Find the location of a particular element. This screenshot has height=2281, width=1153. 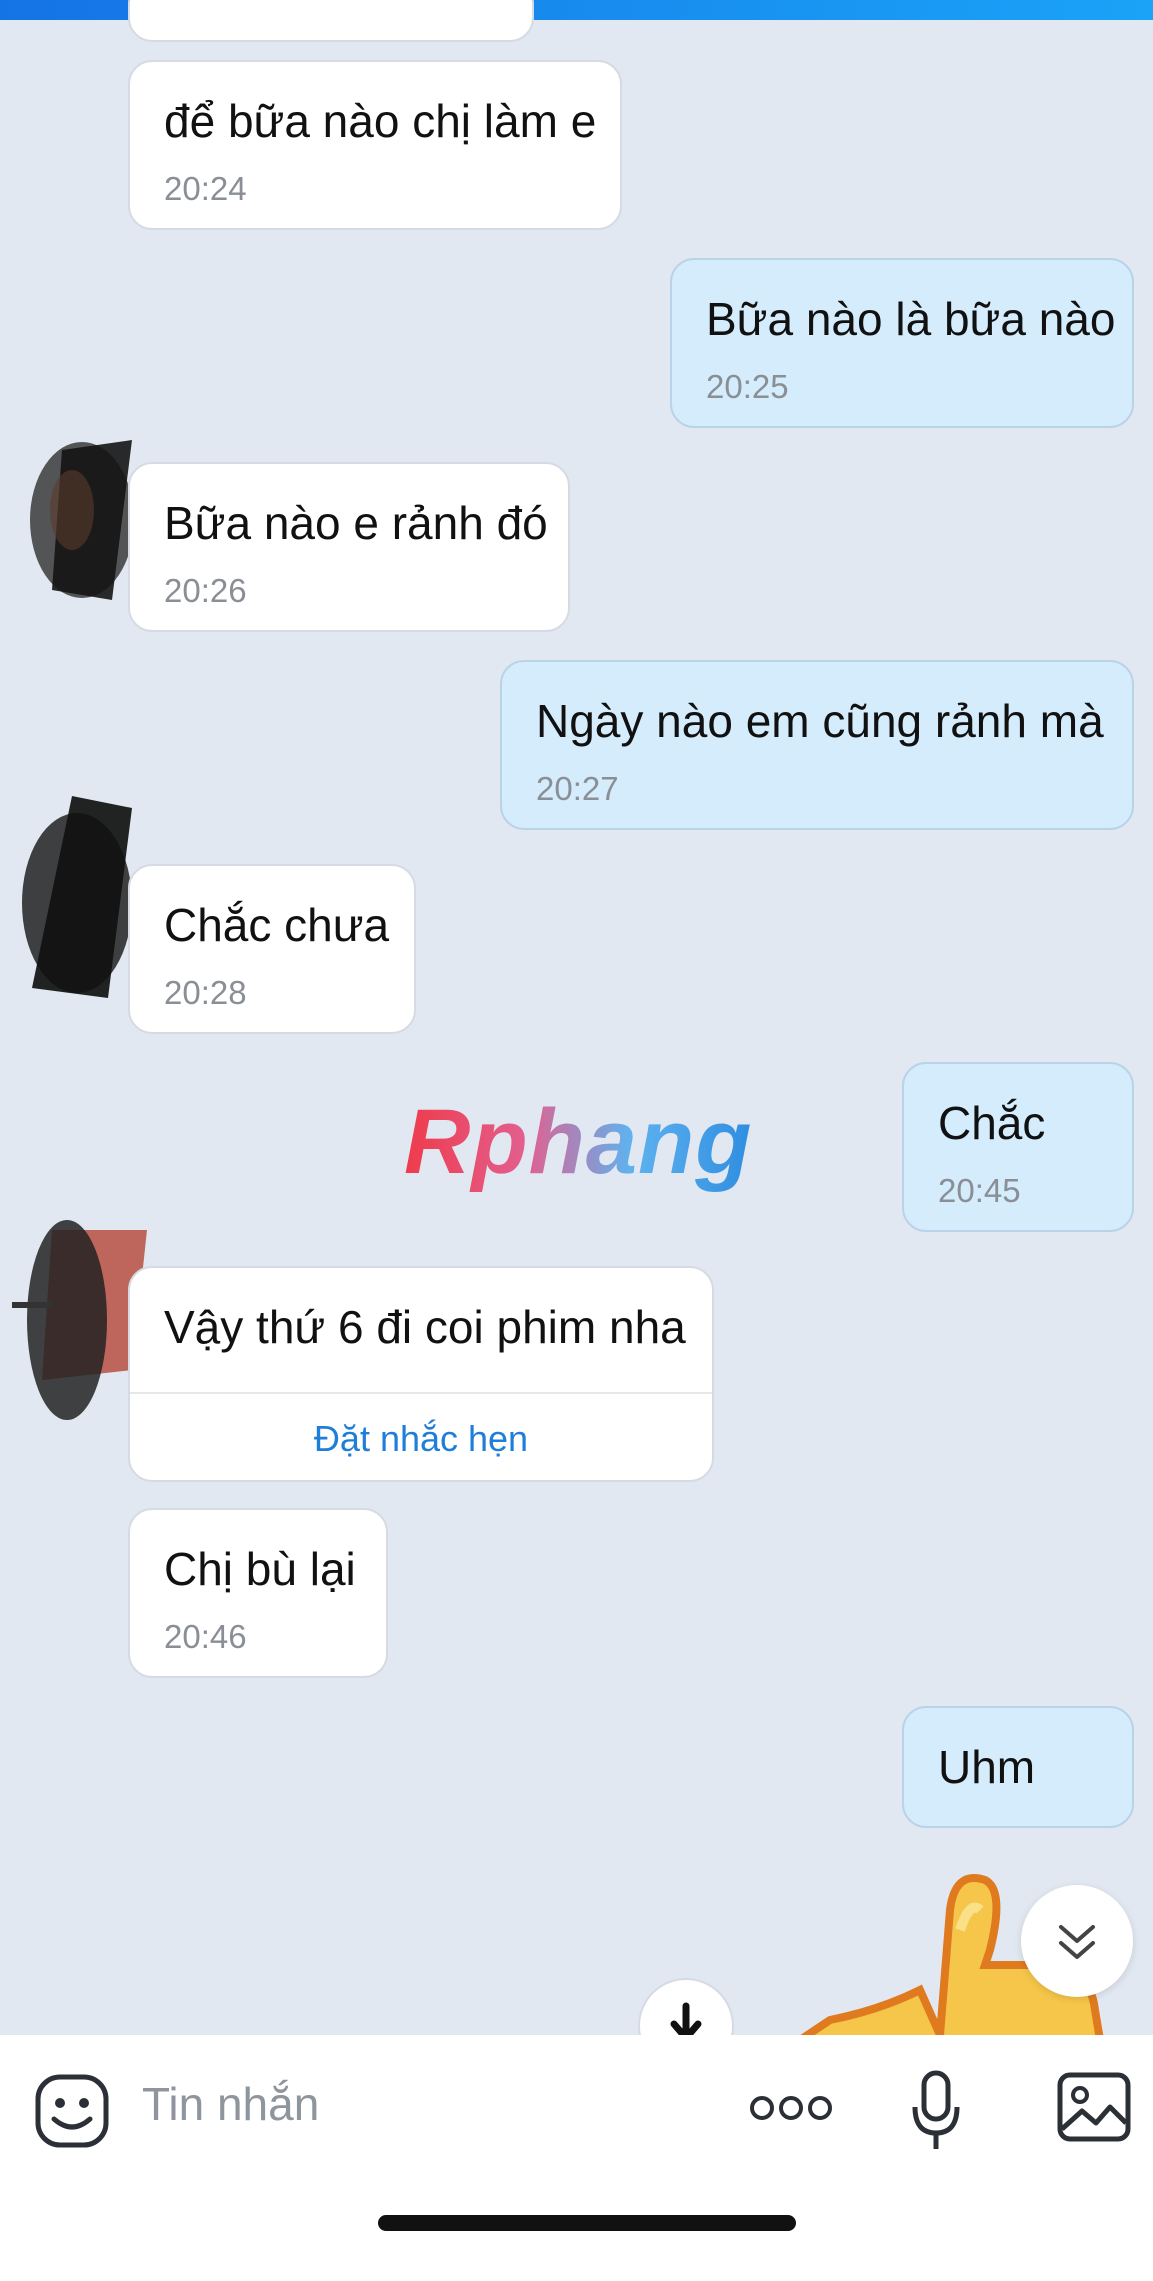

message-text: Uhm is located at coordinates (987, 1767).